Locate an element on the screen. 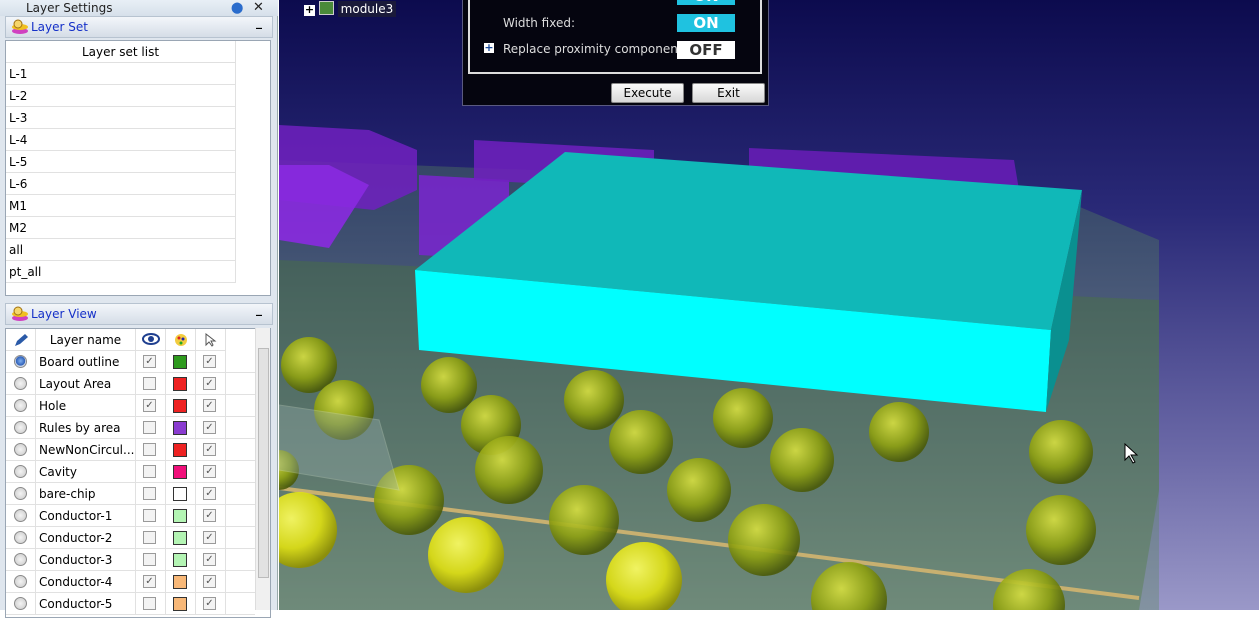 Image resolution: width=1259 pixels, height=618 pixels. layer-row: Conductor-1 ✓ is located at coordinates (130, 516).